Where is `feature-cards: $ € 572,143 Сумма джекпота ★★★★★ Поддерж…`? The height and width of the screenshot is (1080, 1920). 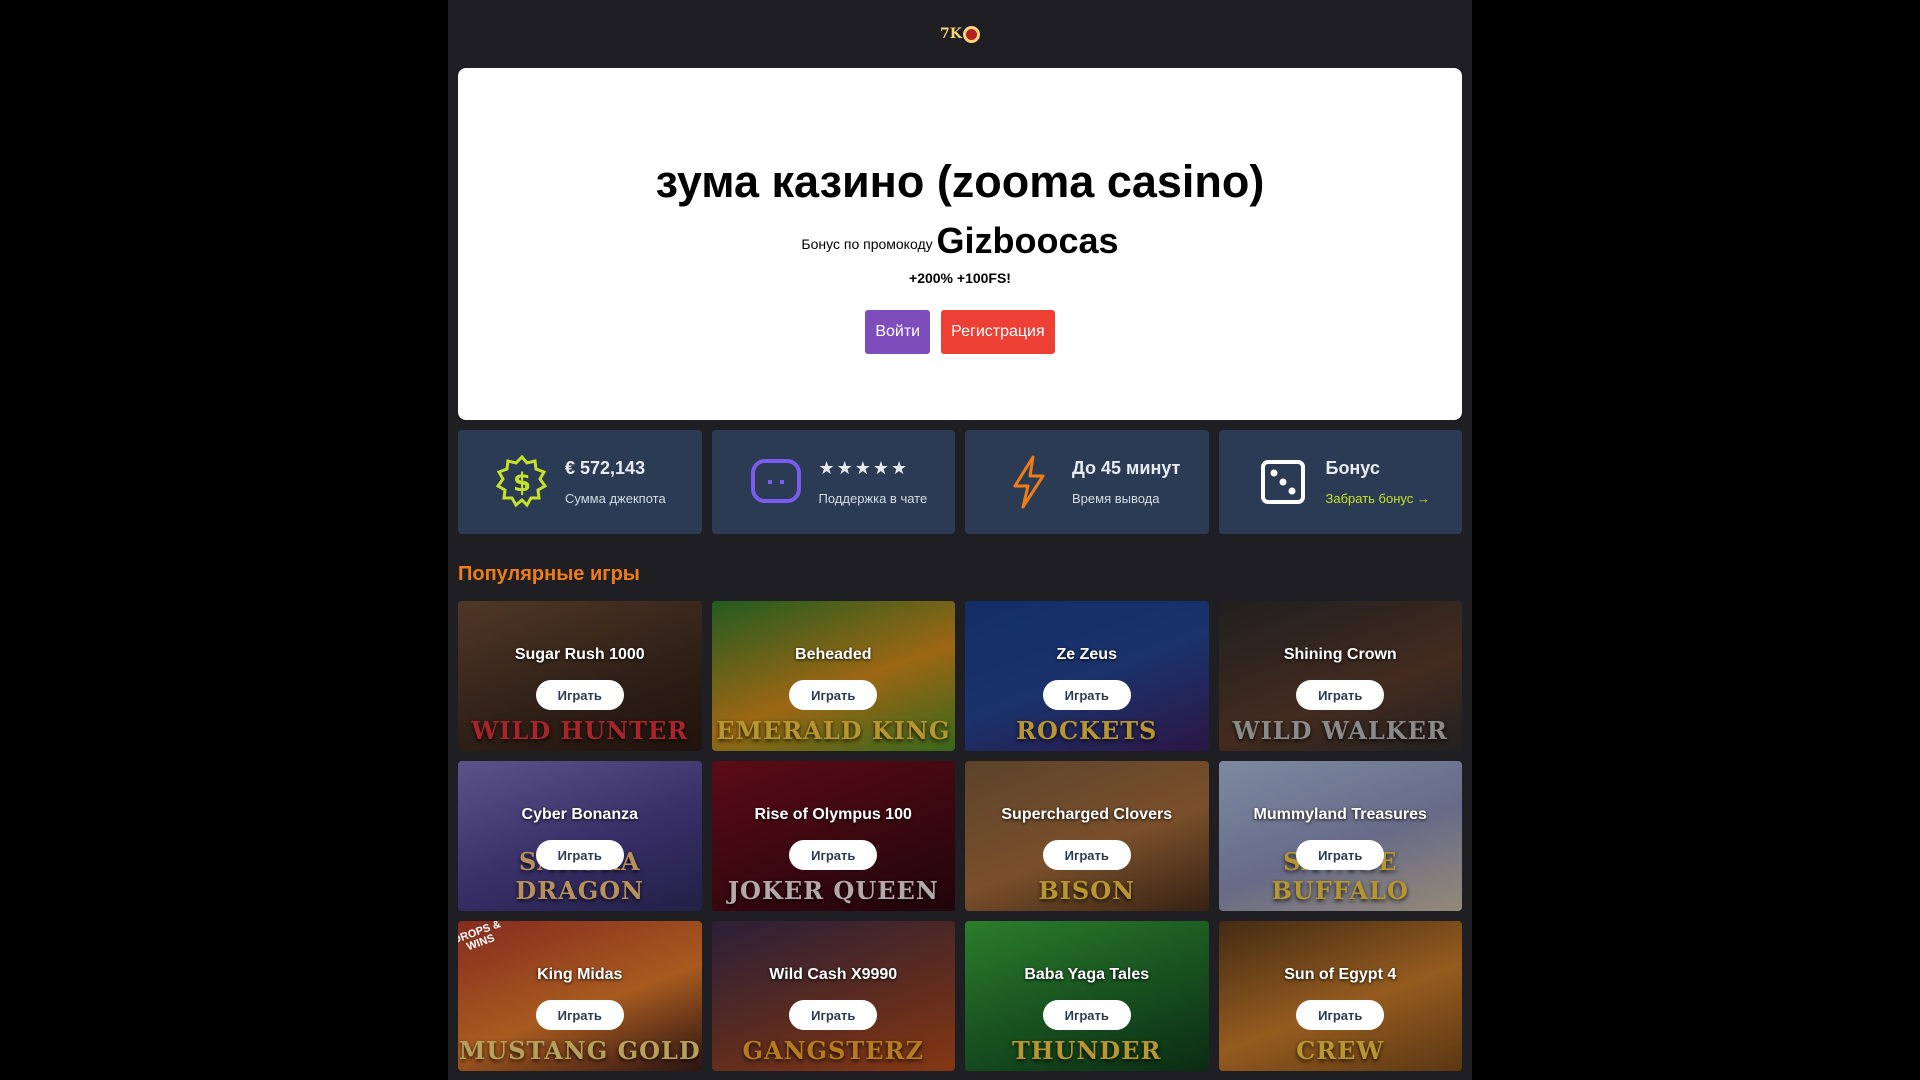 feature-cards: $ € 572,143 Сумма джекпота ★★★★★ Поддерж… is located at coordinates (960, 482).